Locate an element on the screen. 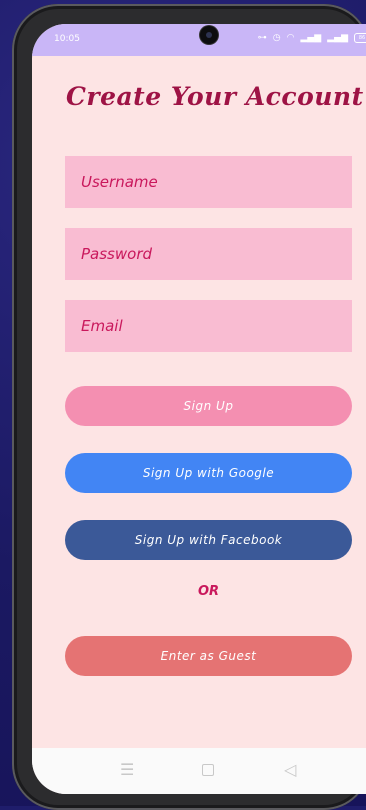 Image resolution: width=366 pixels, height=810 pixels. status-bar: 10:05 ⊶ ◷ ◠ ▂▄▆ ▂▄▆ 86 is located at coordinates (199, 40).